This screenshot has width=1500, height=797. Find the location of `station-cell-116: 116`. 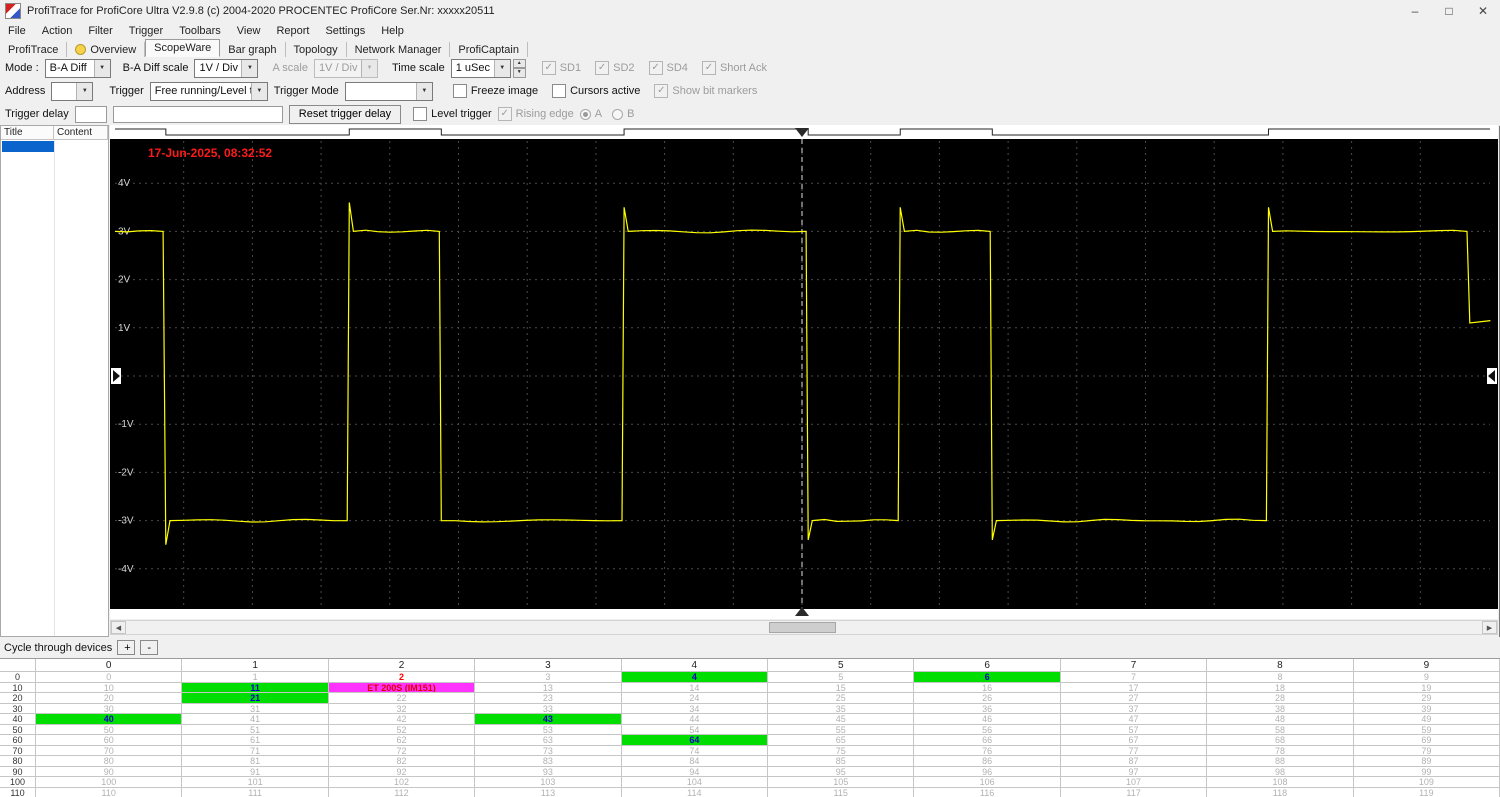

station-cell-116: 116 is located at coordinates (987, 792).